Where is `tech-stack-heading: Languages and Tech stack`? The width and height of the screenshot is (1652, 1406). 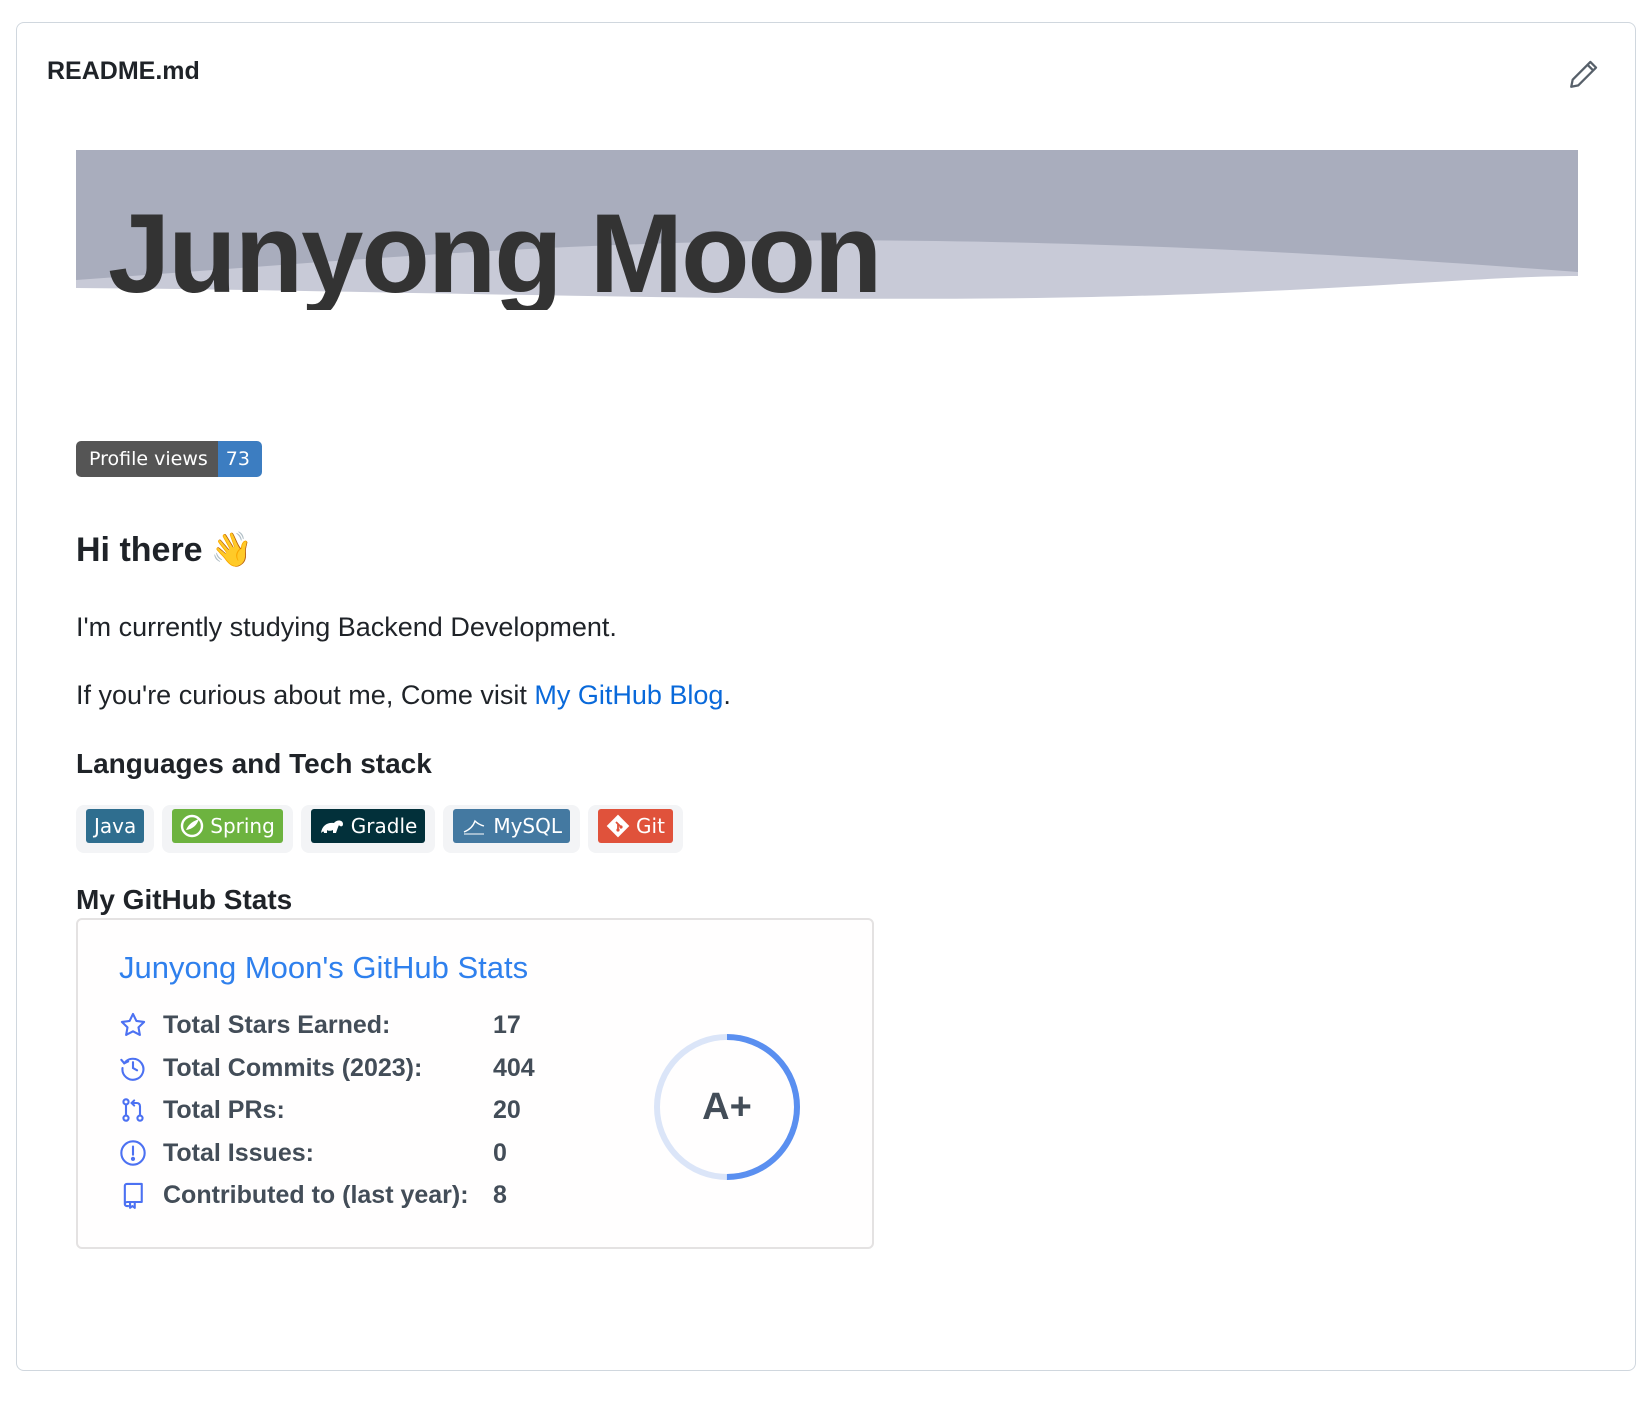
tech-stack-heading: Languages and Tech stack is located at coordinates (254, 763).